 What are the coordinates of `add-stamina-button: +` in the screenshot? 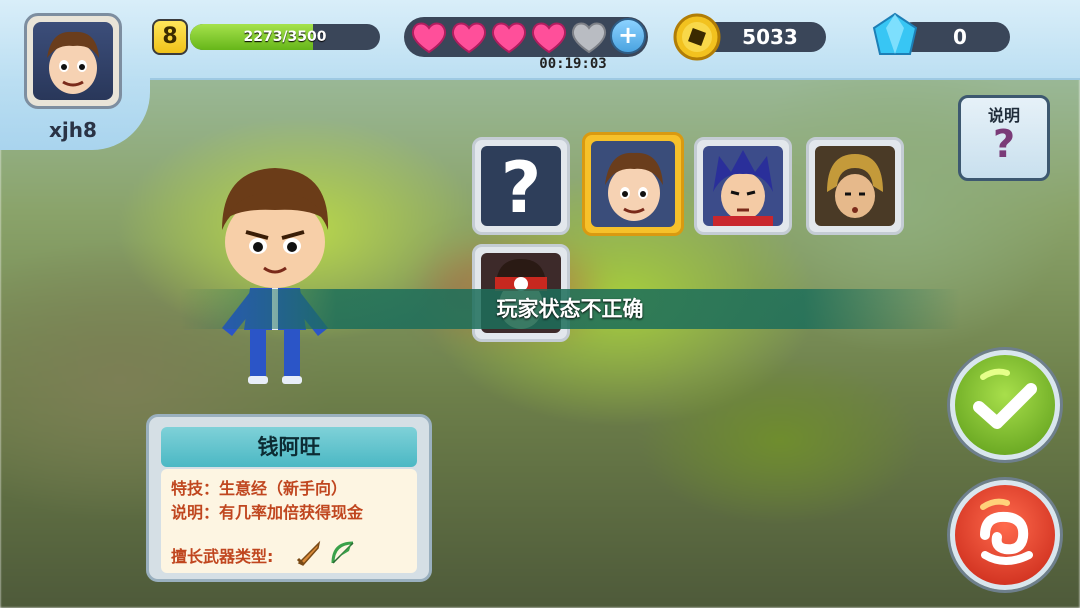 It's located at (628, 36).